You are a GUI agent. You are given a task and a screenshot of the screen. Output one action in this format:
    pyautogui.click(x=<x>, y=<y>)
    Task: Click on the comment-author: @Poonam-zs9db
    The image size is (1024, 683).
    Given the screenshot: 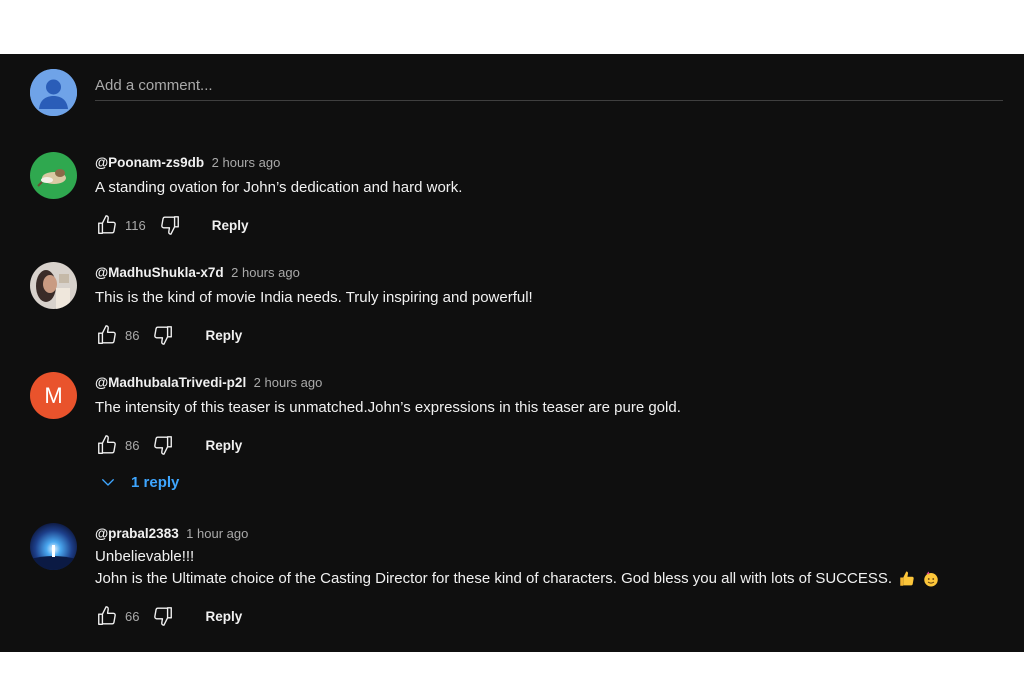 What is the action you would take?
    pyautogui.click(x=149, y=162)
    